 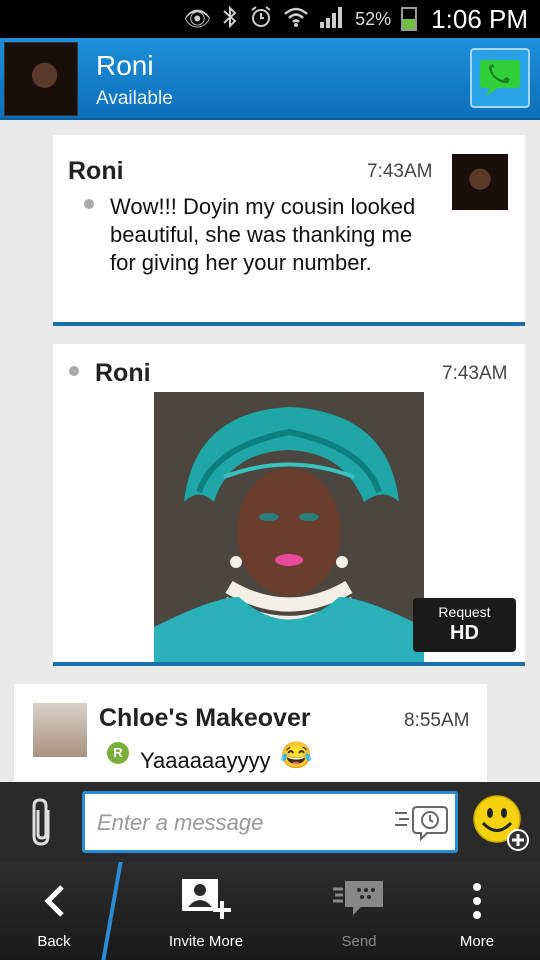 I want to click on message-bubble: Chloe's Makeover 8:55AM R Yaaaaaayyyy 😂, so click(x=250, y=733).